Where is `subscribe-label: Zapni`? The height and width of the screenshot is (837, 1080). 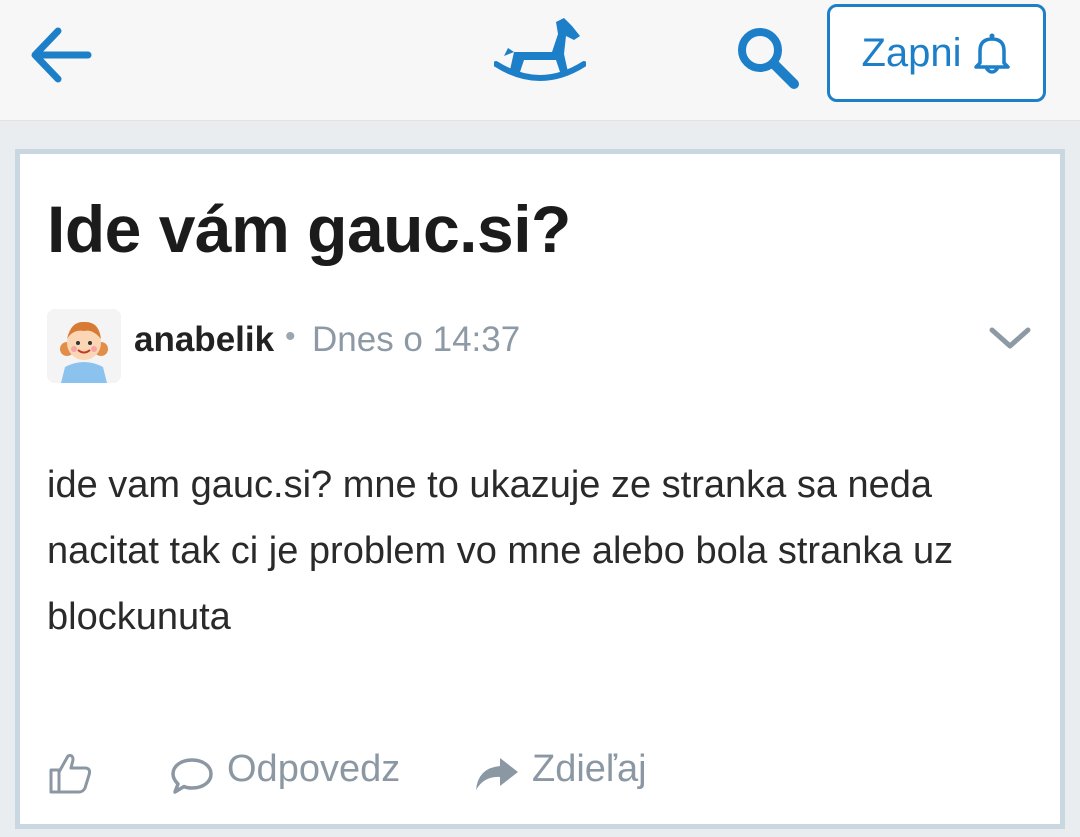
subscribe-label: Zapni is located at coordinates (911, 52).